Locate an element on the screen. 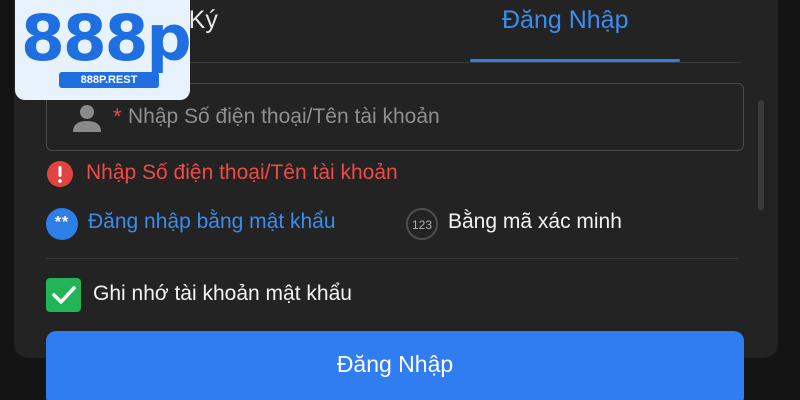  required-mark: * is located at coordinates (117, 116).